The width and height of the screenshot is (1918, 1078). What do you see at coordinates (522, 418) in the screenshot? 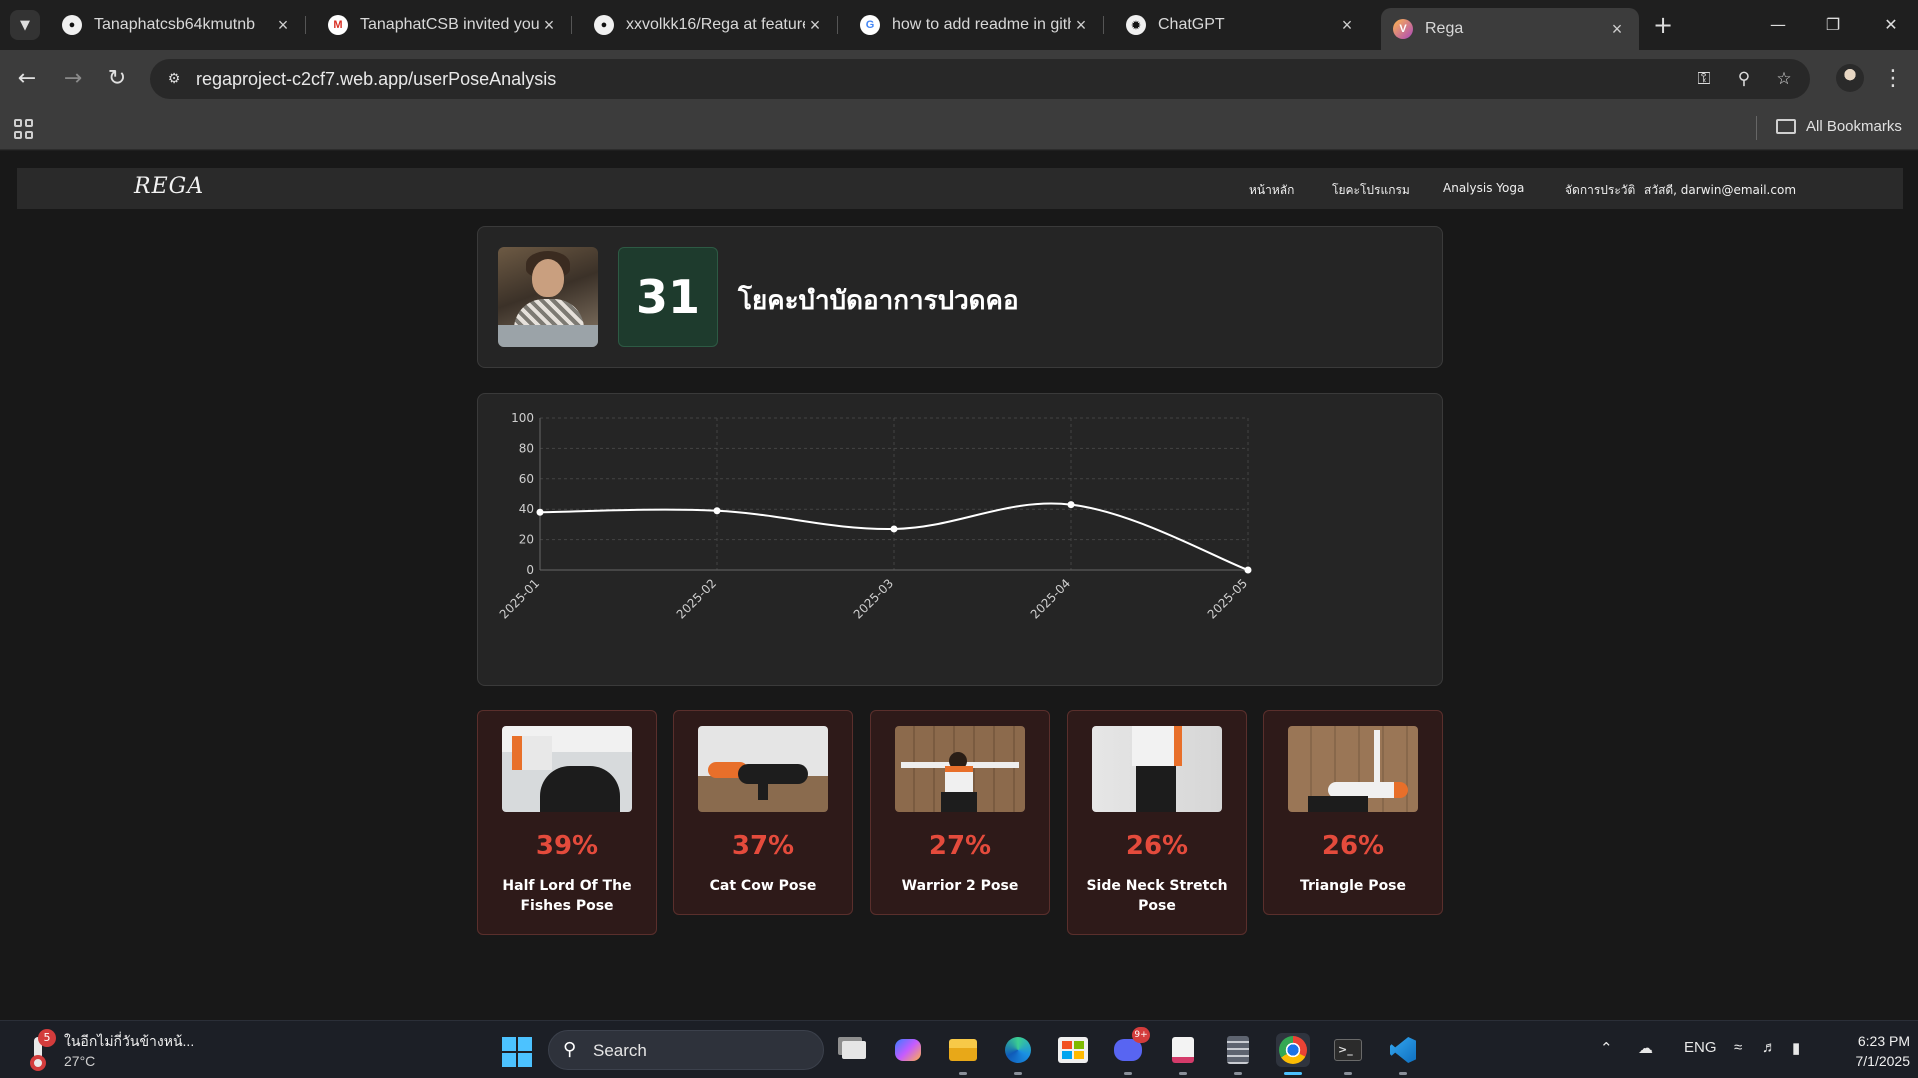
I see `y-tick-label: 100` at bounding box center [522, 418].